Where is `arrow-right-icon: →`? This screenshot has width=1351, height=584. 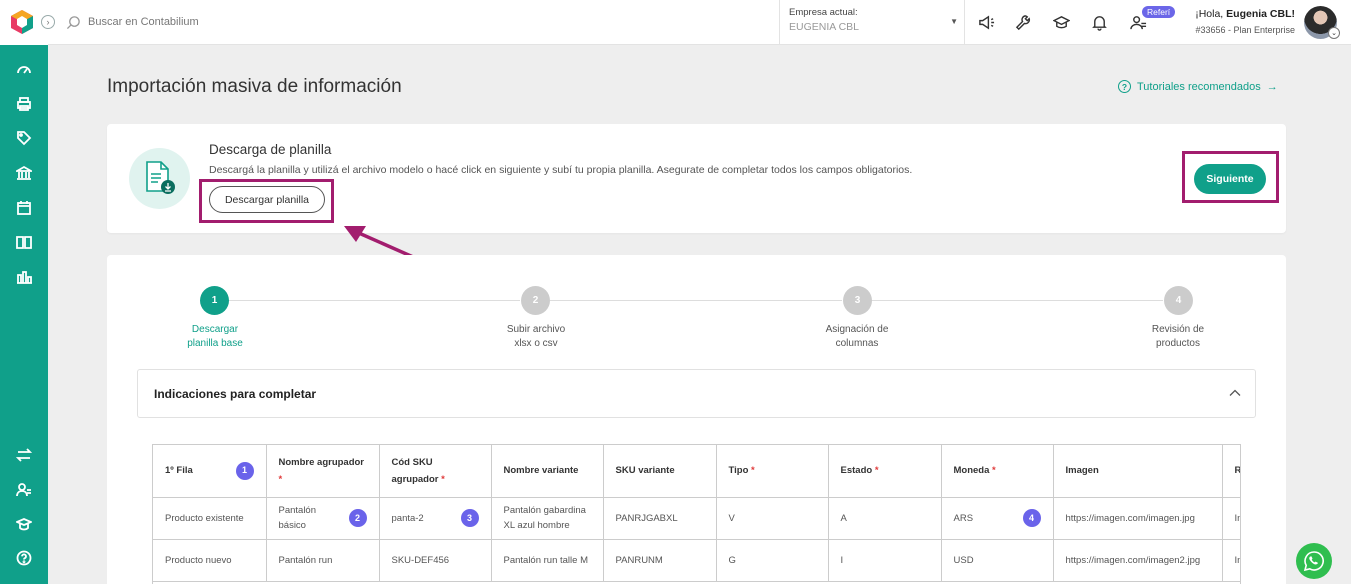
arrow-right-icon: → is located at coordinates (1272, 86).